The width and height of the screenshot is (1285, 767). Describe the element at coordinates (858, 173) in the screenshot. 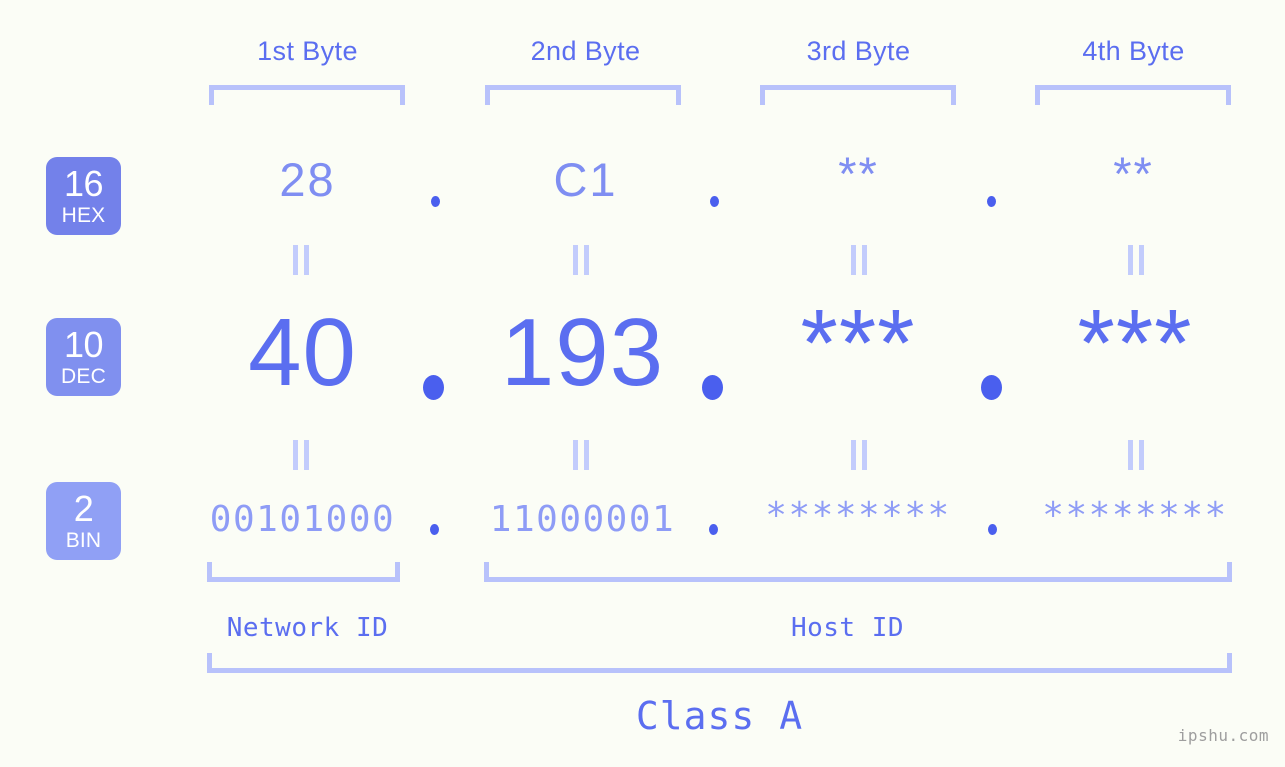

I see `hex-octet-3: **` at that location.